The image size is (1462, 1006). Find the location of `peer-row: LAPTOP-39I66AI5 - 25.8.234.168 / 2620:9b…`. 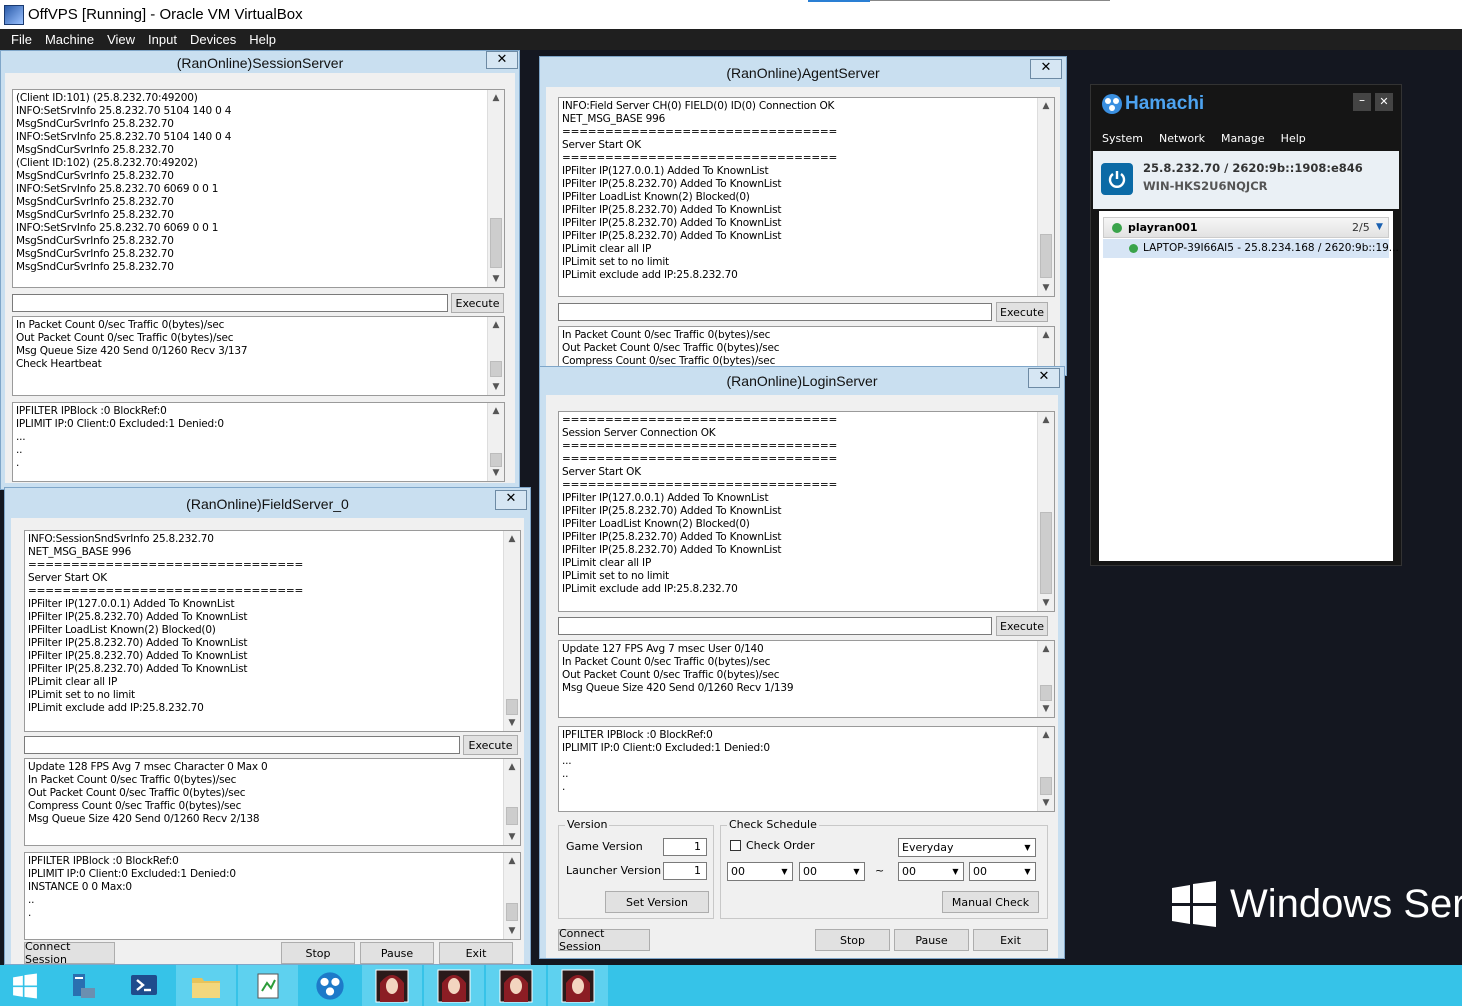

peer-row: LAPTOP-39I66AI5 - 25.8.234.168 / 2620:9b… is located at coordinates (1251, 248).